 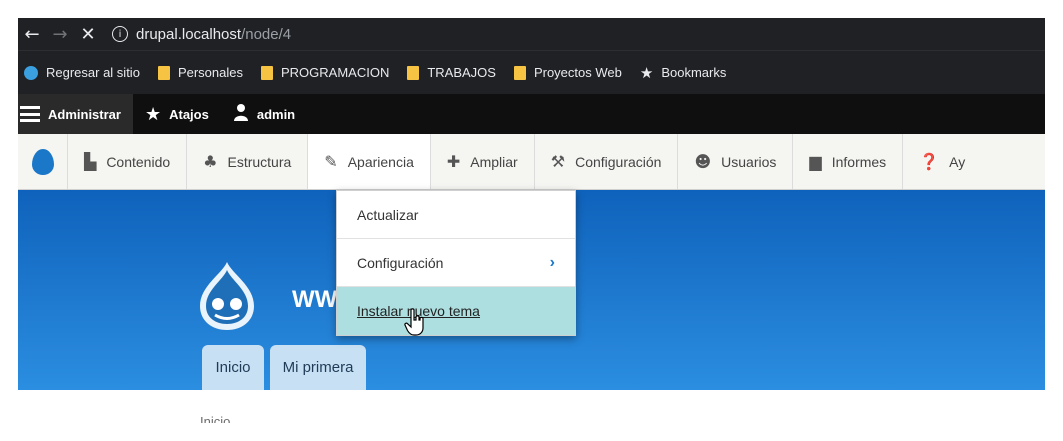 I want to click on hamburger-icon, so click(x=30, y=114).